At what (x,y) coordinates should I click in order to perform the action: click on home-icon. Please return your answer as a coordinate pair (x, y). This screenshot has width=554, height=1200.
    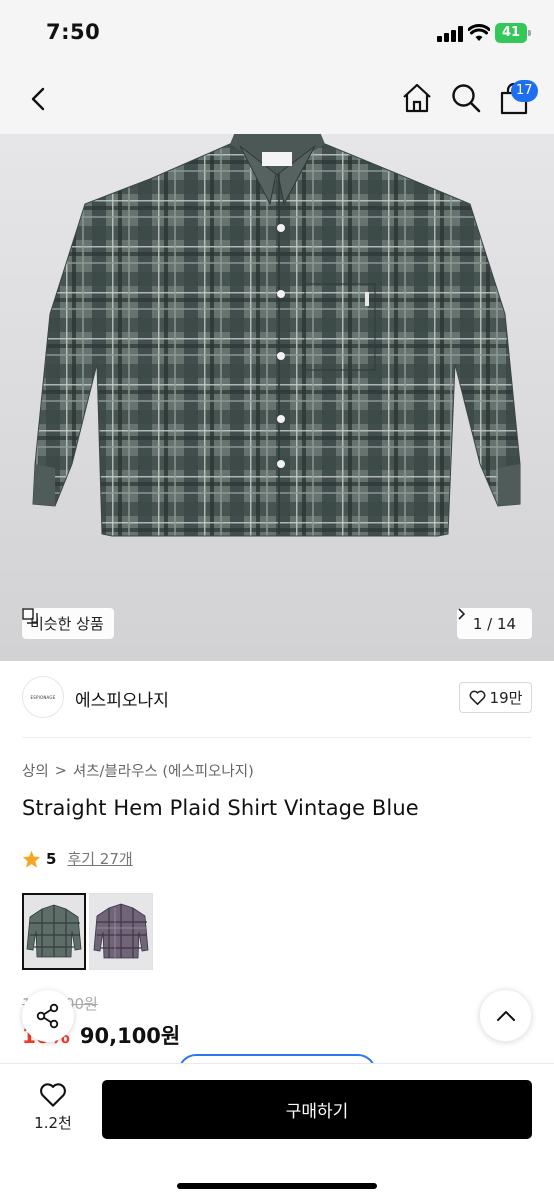
    Looking at the image, I should click on (417, 98).